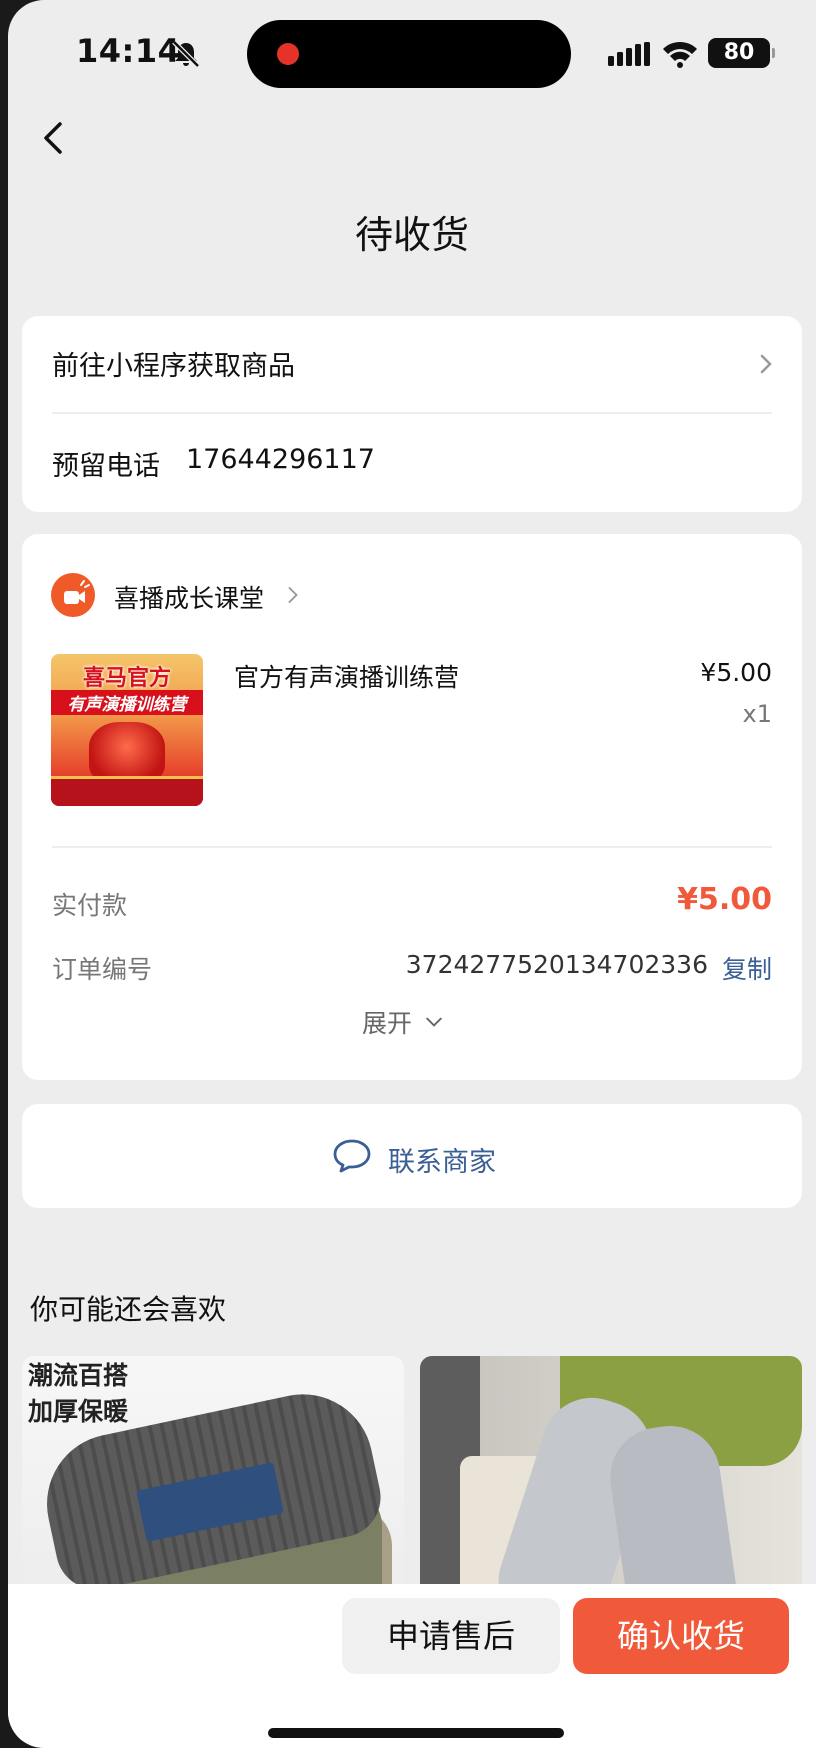  Describe the element at coordinates (352, 1156) in the screenshot. I see `chat-bubble-icon` at that location.